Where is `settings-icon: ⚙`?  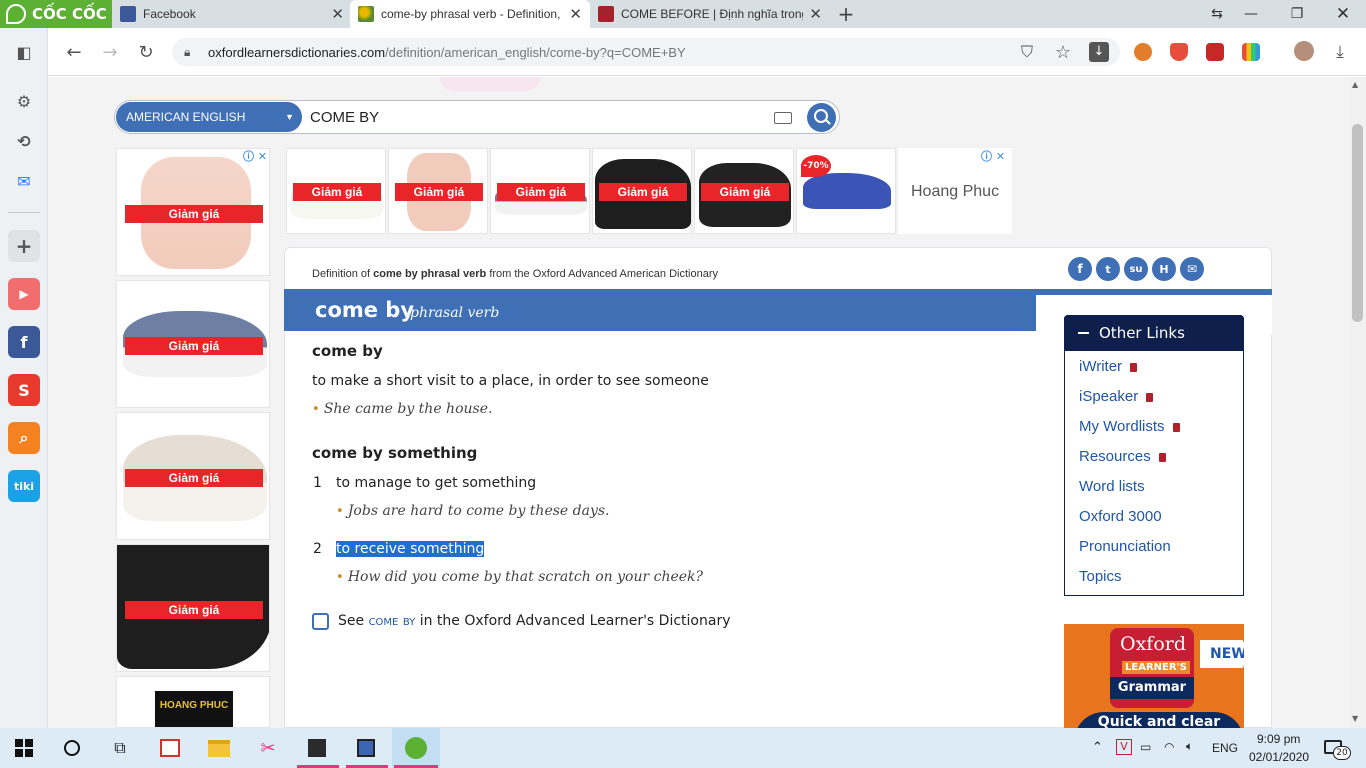 settings-icon: ⚙ is located at coordinates (24, 101).